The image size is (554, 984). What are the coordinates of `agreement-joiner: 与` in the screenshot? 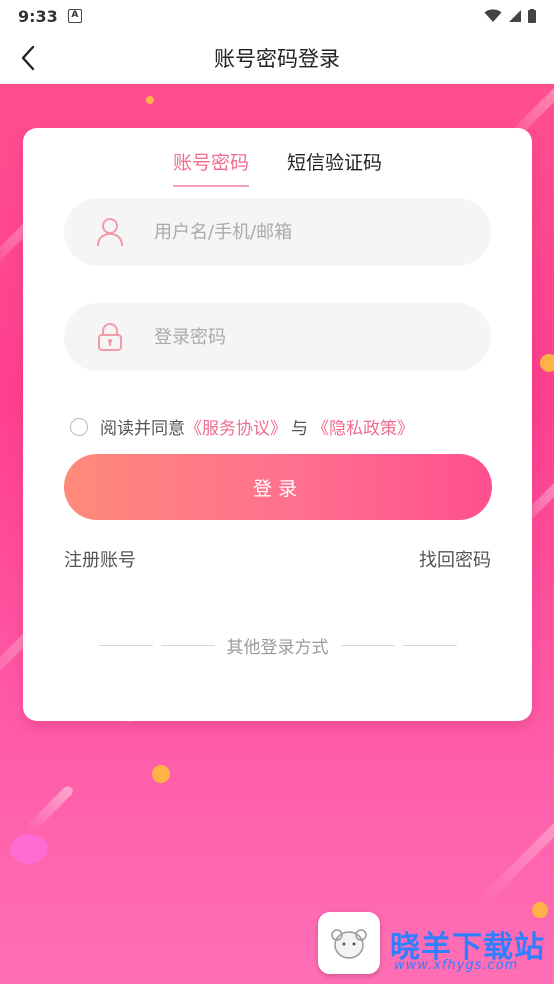 It's located at (299, 429).